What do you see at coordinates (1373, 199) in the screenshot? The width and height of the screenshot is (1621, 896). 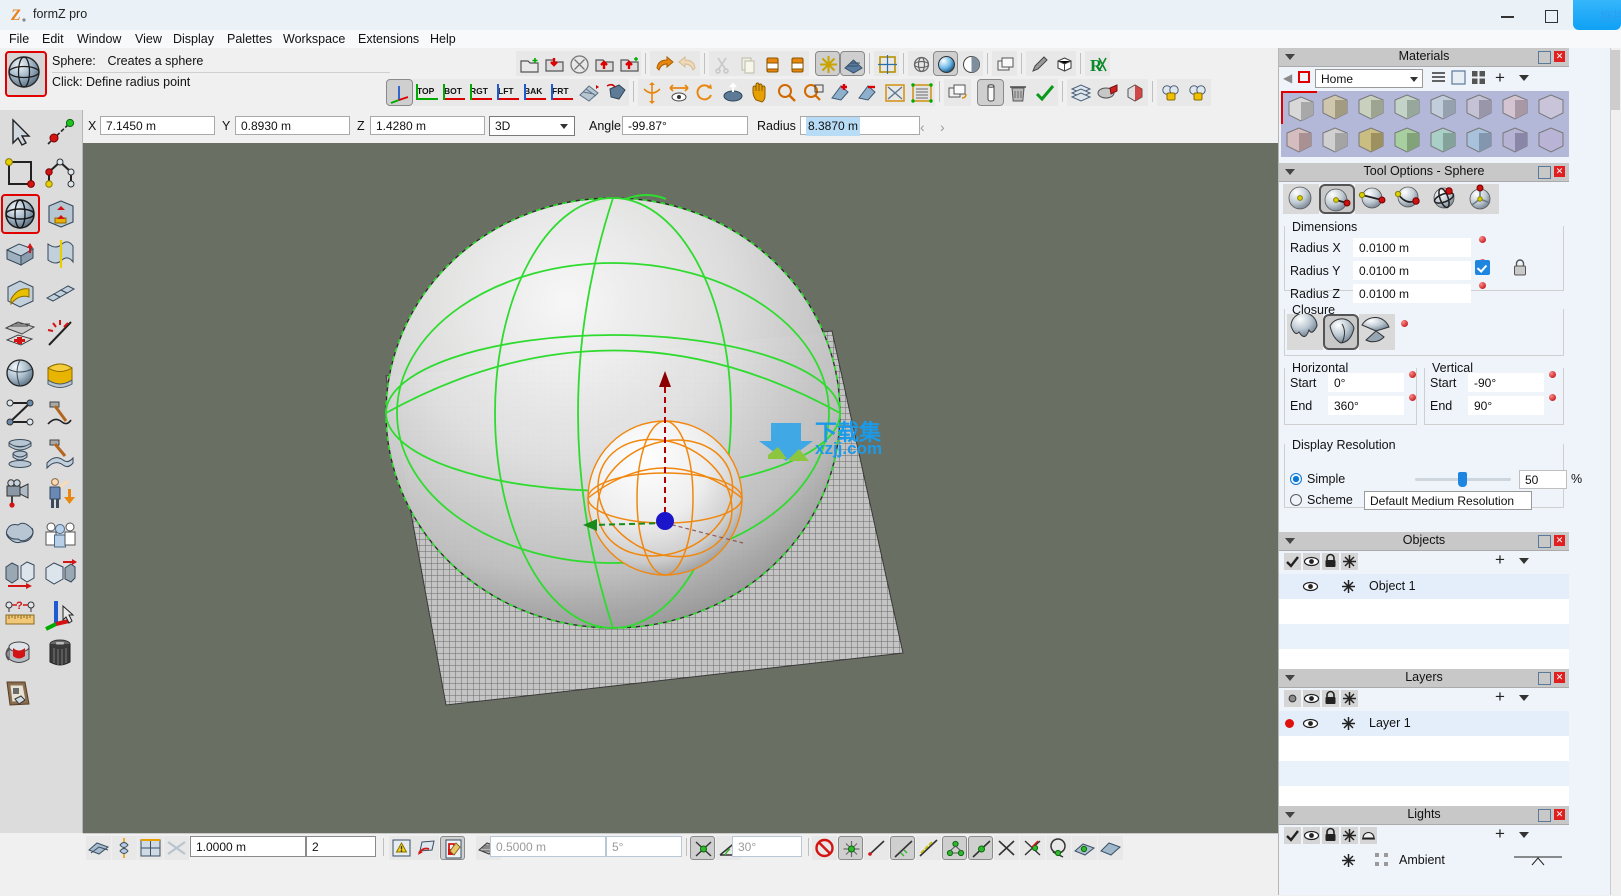 I see `sphere-by-diameter-icon` at bounding box center [1373, 199].